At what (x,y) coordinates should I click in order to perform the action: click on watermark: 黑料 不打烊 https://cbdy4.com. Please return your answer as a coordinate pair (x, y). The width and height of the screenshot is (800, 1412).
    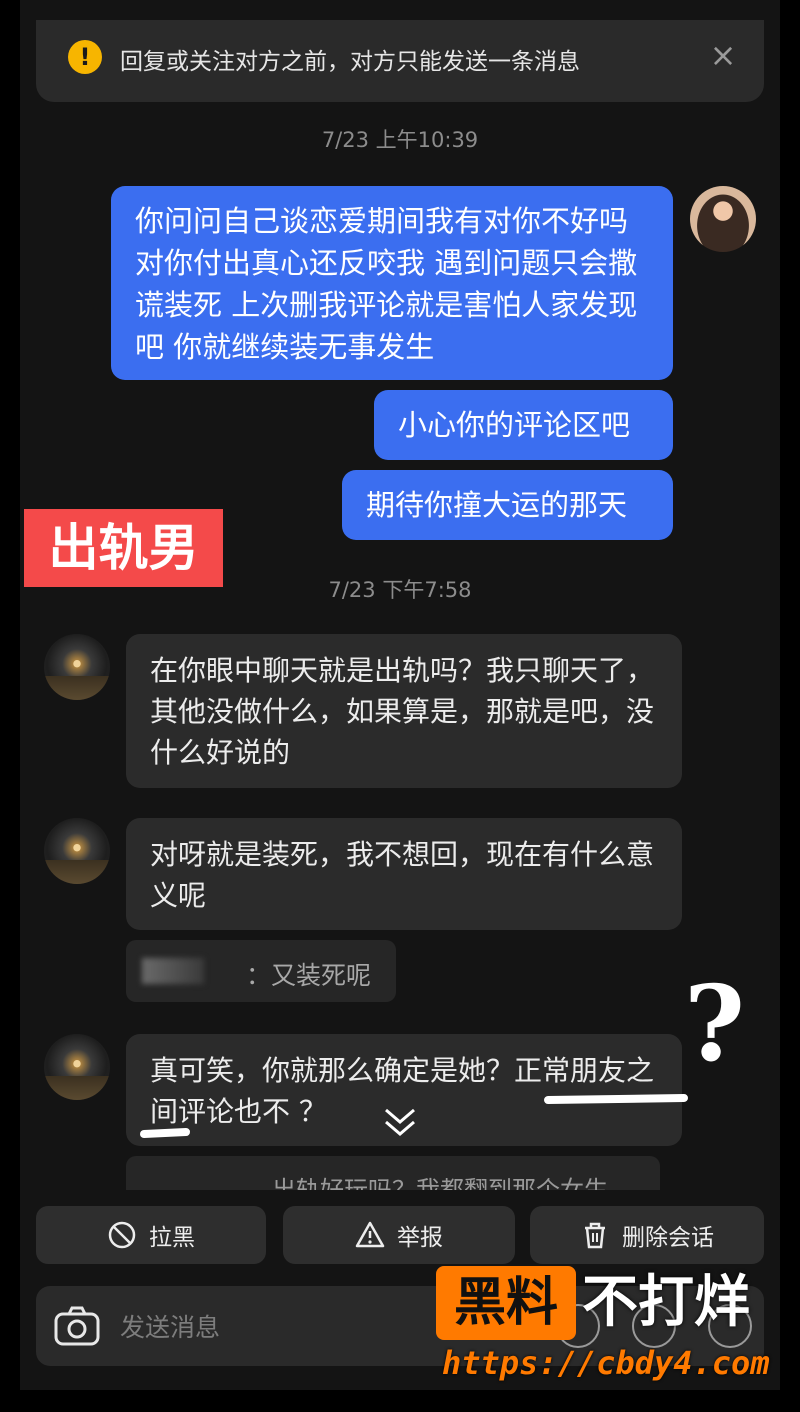
    Looking at the image, I should click on (608, 1325).